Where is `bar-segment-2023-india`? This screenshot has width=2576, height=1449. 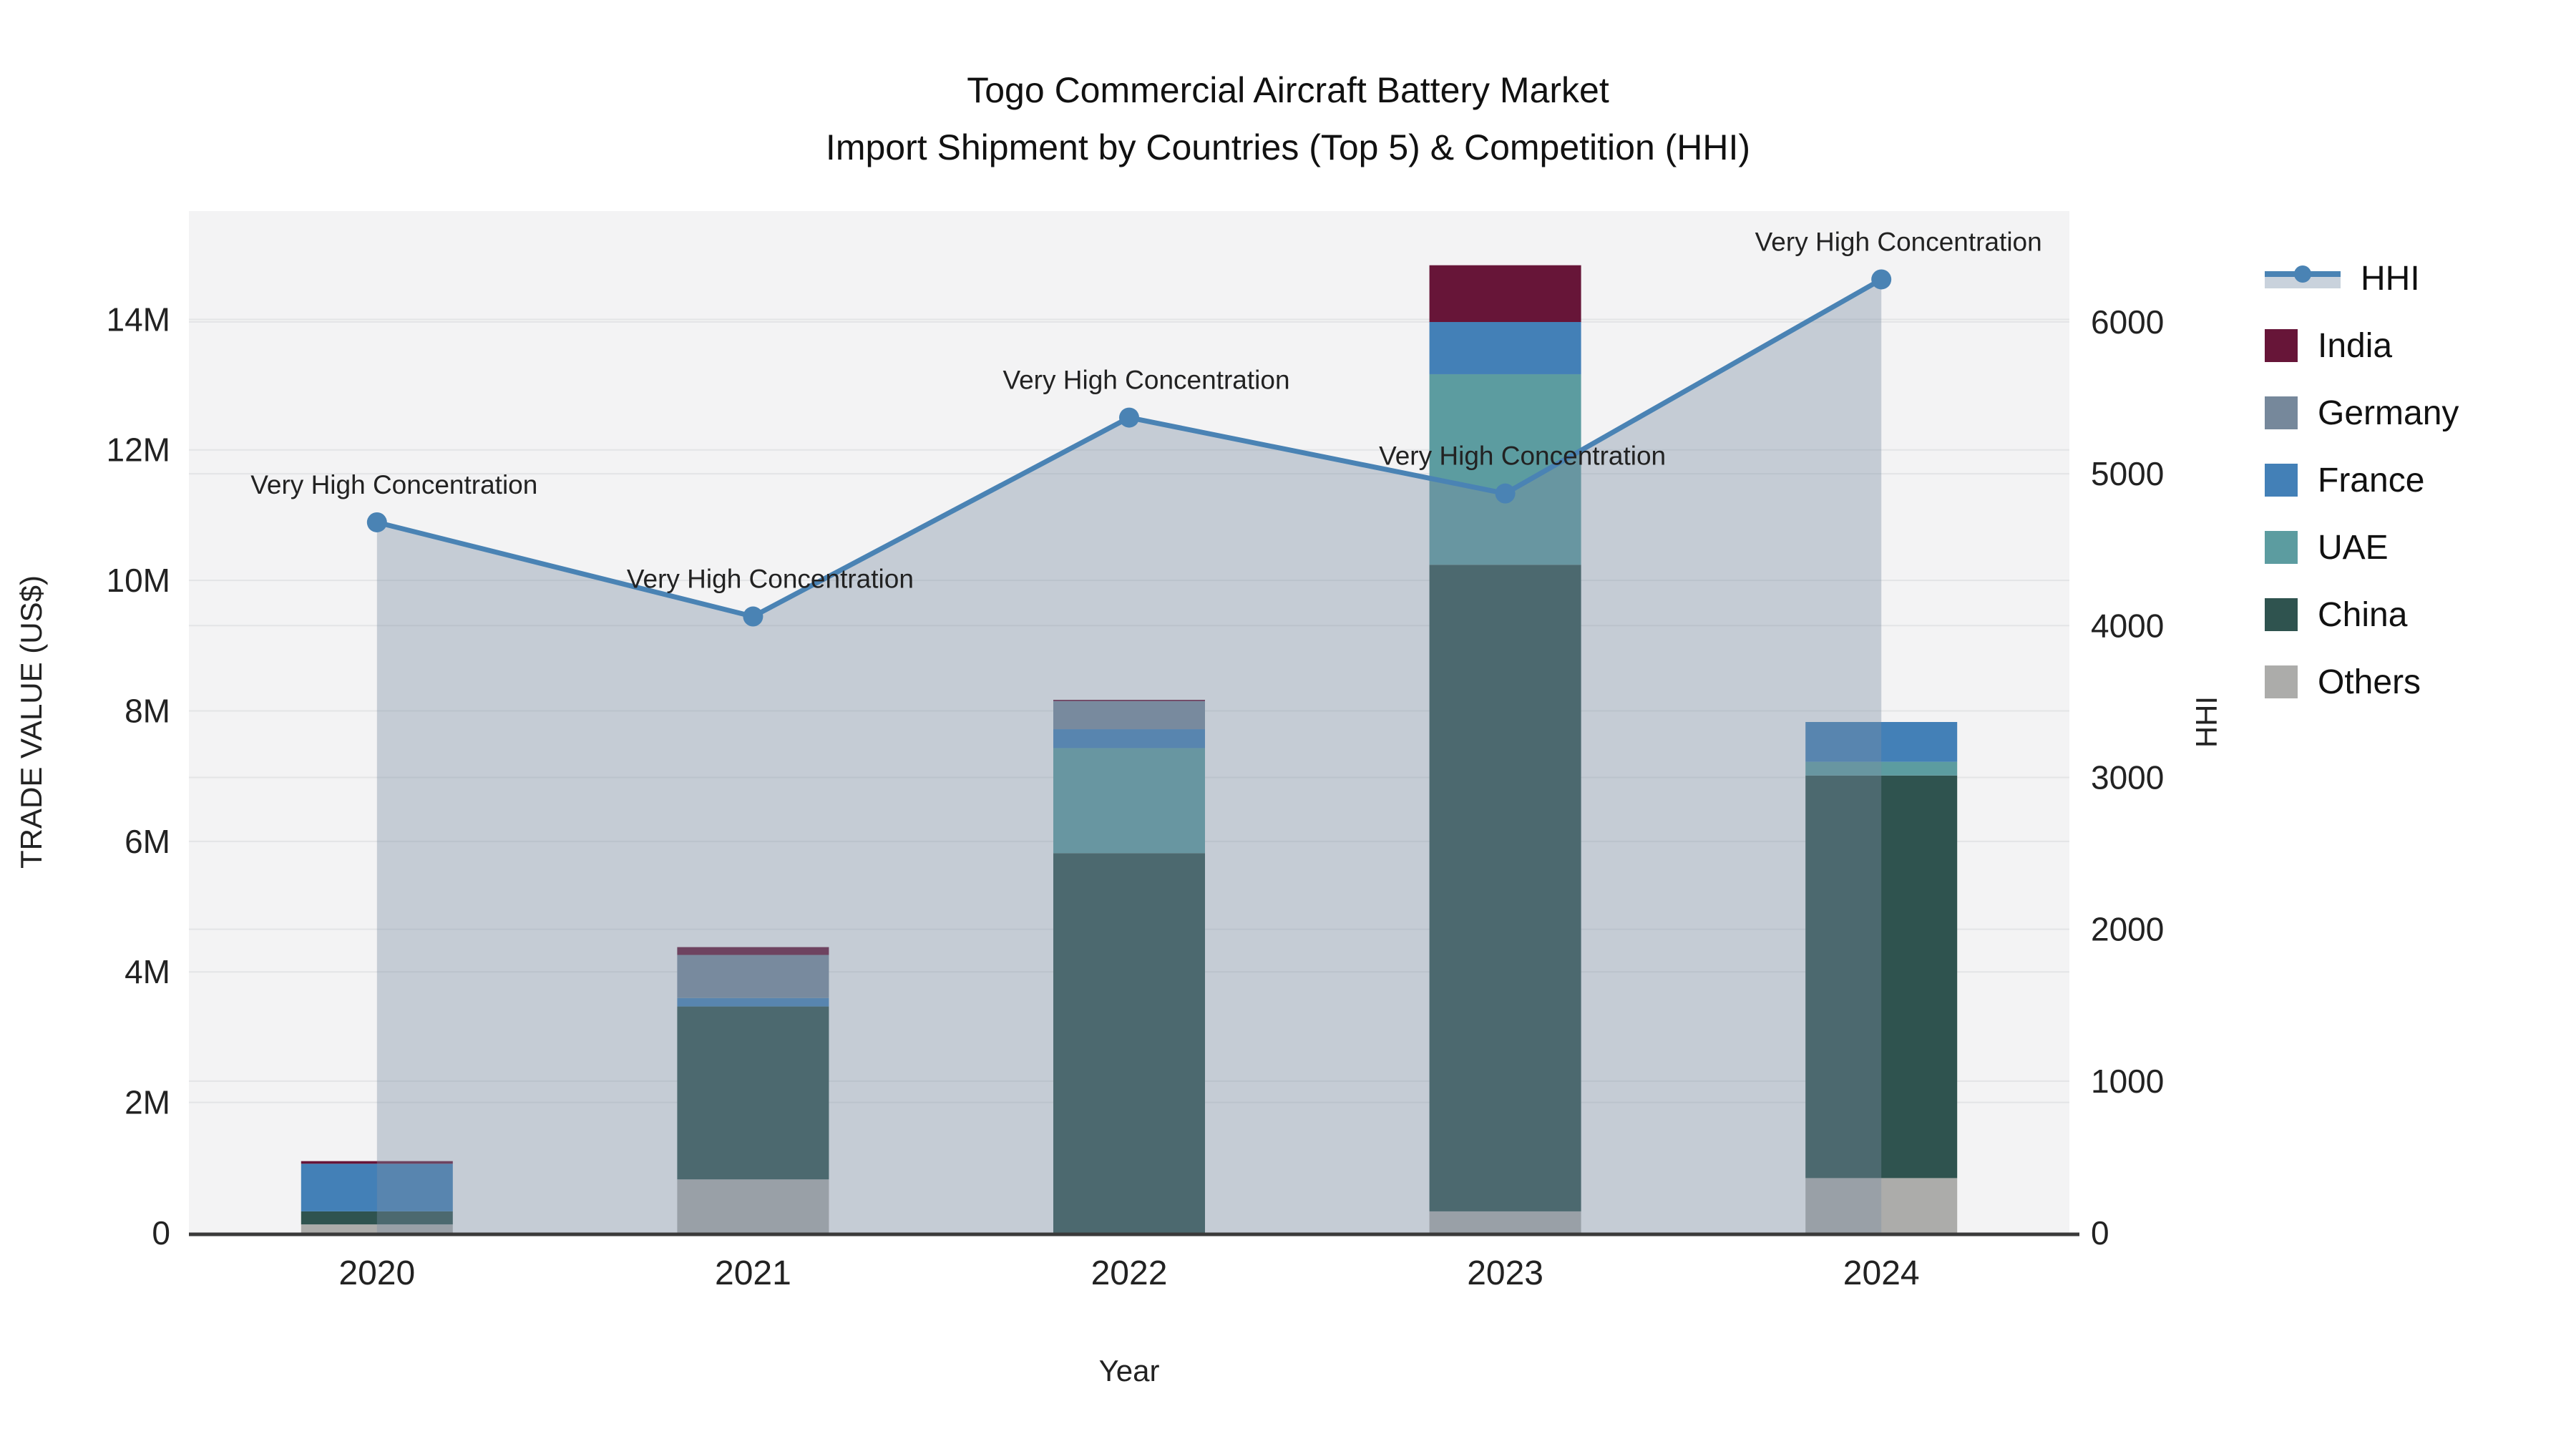 bar-segment-2023-india is located at coordinates (1505, 294).